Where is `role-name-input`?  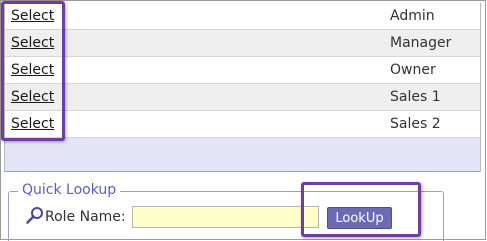
role-name-input is located at coordinates (225, 217).